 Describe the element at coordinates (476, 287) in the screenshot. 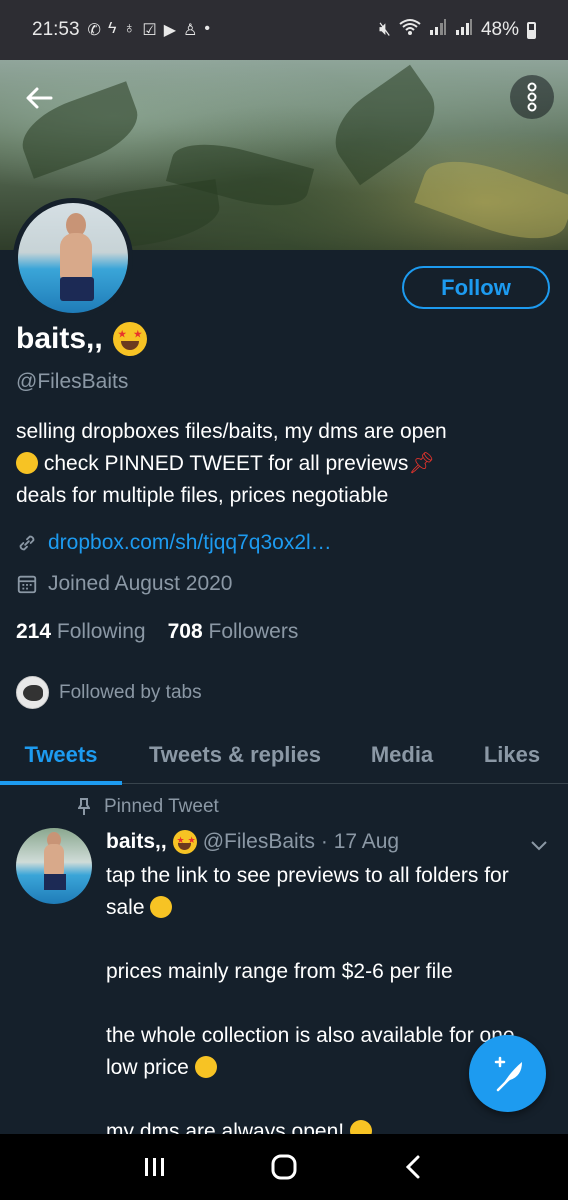

I see `follow-button: Follow` at that location.